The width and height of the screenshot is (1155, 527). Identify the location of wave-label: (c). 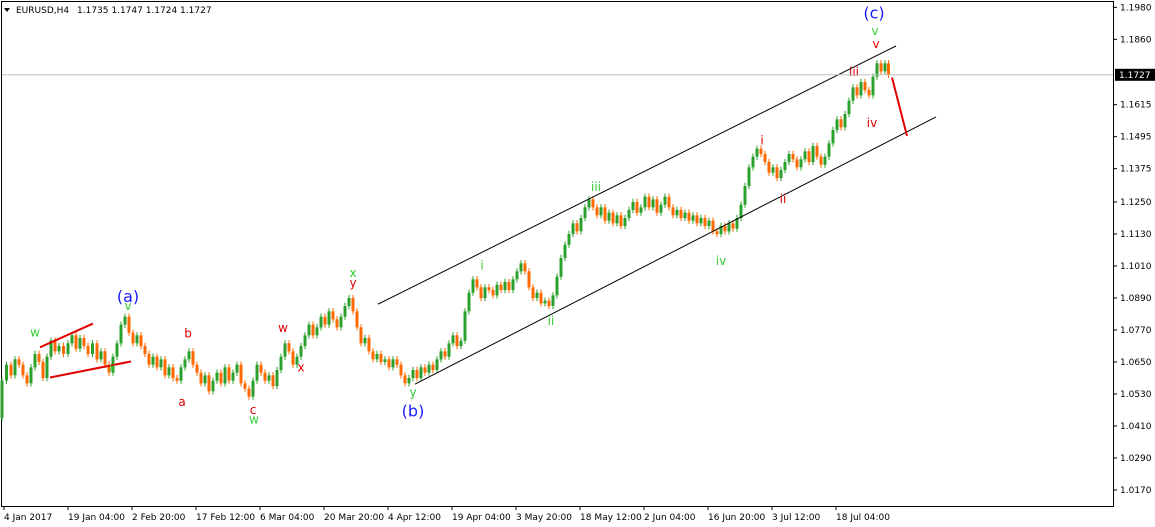
(873, 12).